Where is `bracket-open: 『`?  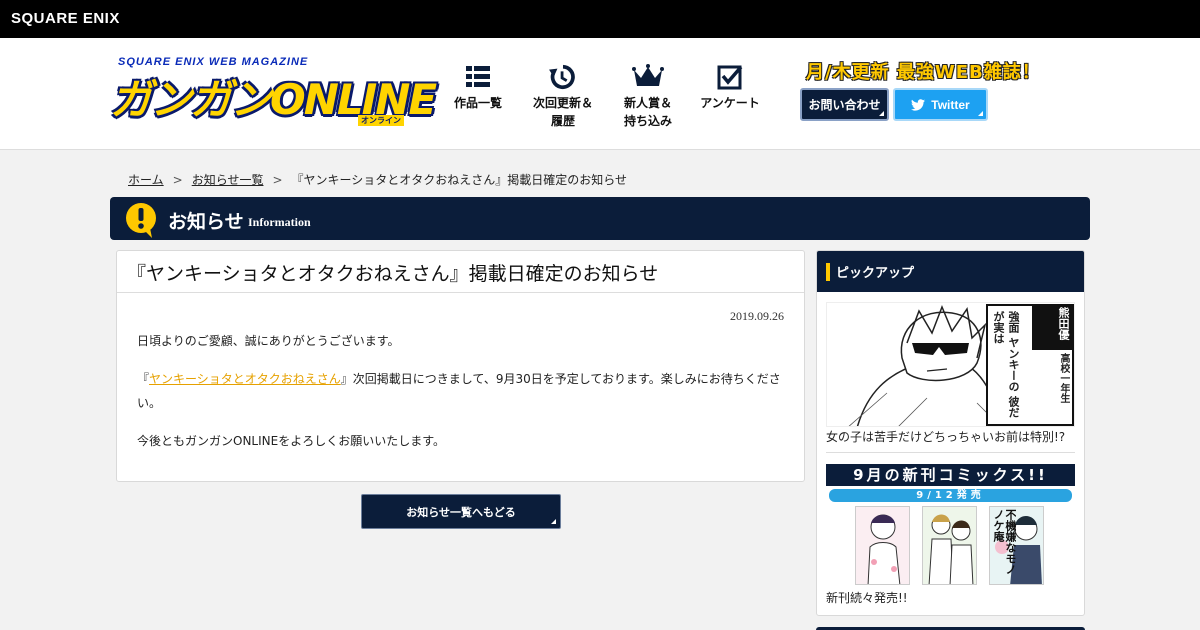 bracket-open: 『 is located at coordinates (143, 379).